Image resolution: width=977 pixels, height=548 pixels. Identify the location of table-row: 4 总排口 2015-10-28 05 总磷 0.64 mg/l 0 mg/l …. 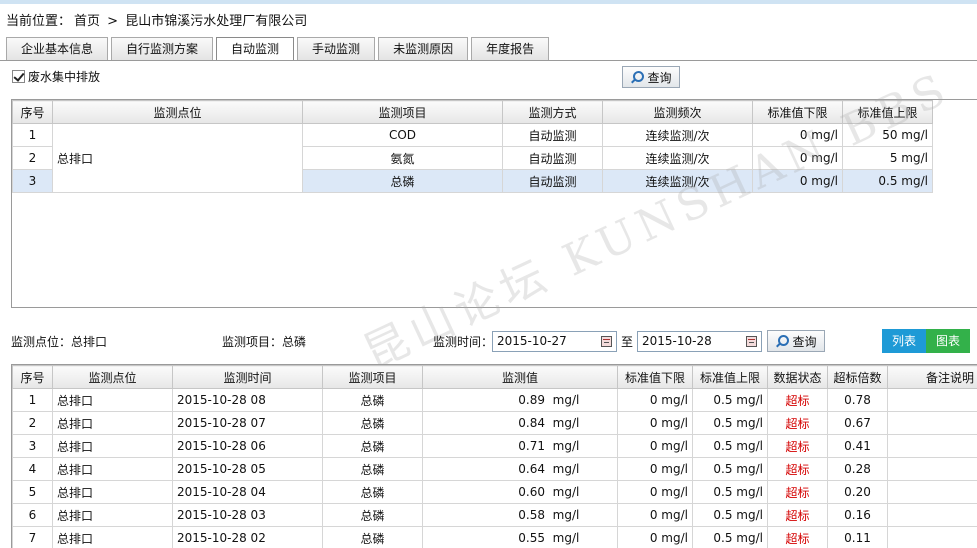
(494, 469).